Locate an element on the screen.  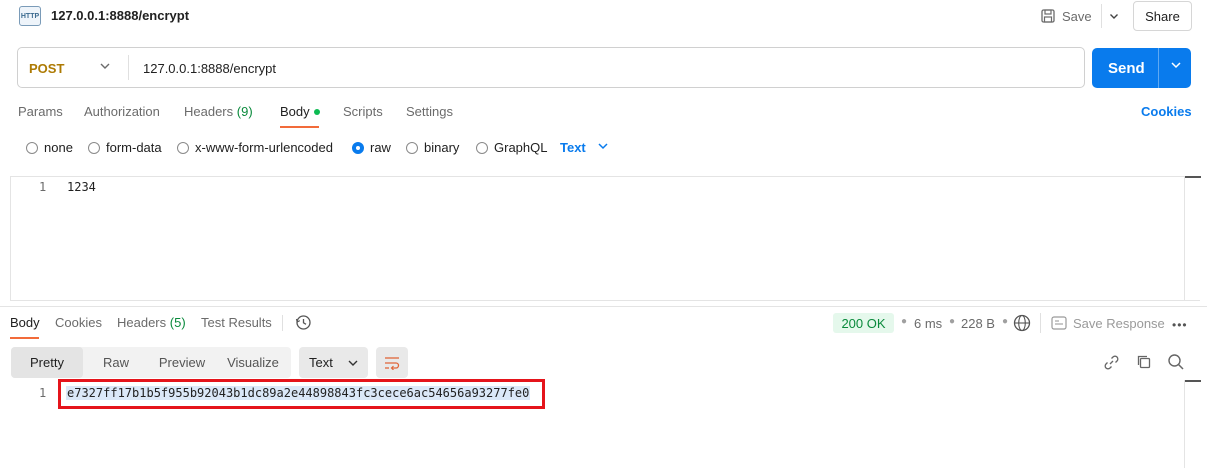
response-tab-headers-count: (5) is located at coordinates (177, 322).